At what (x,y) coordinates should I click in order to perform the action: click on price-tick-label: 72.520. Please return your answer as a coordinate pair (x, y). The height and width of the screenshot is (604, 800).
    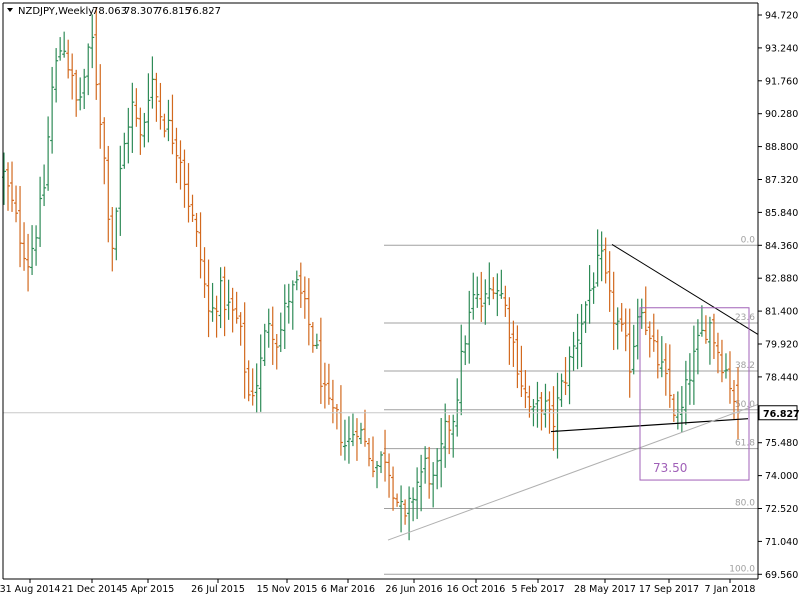
    Looking at the image, I should click on (781, 509).